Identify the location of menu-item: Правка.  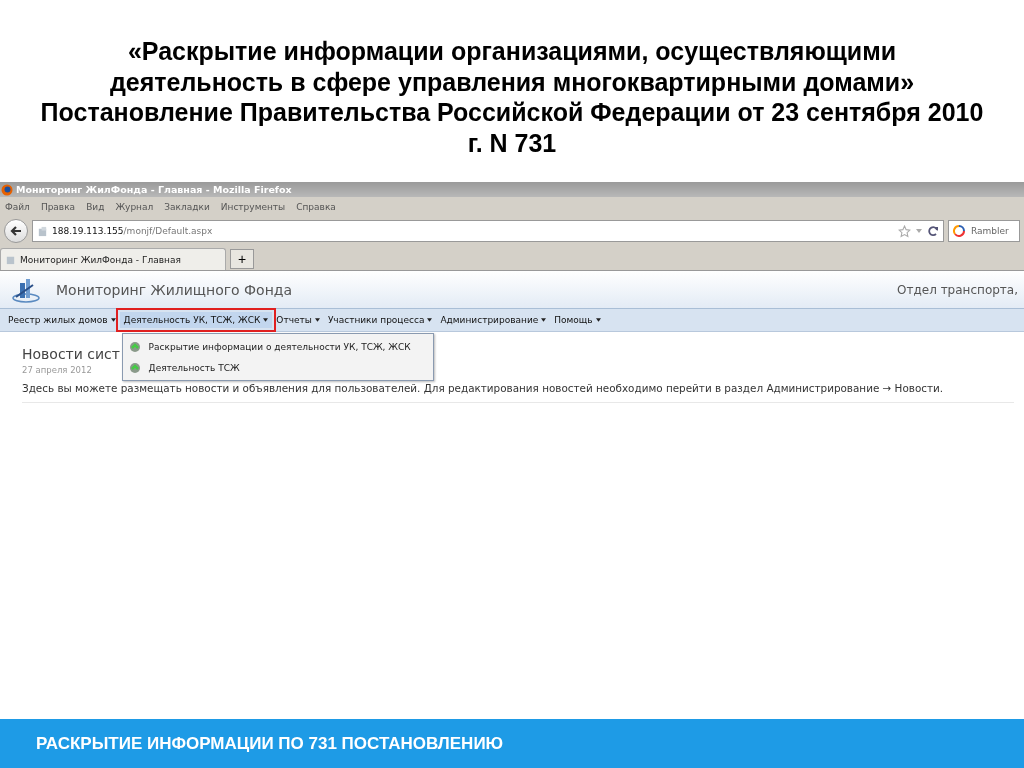
(58, 207).